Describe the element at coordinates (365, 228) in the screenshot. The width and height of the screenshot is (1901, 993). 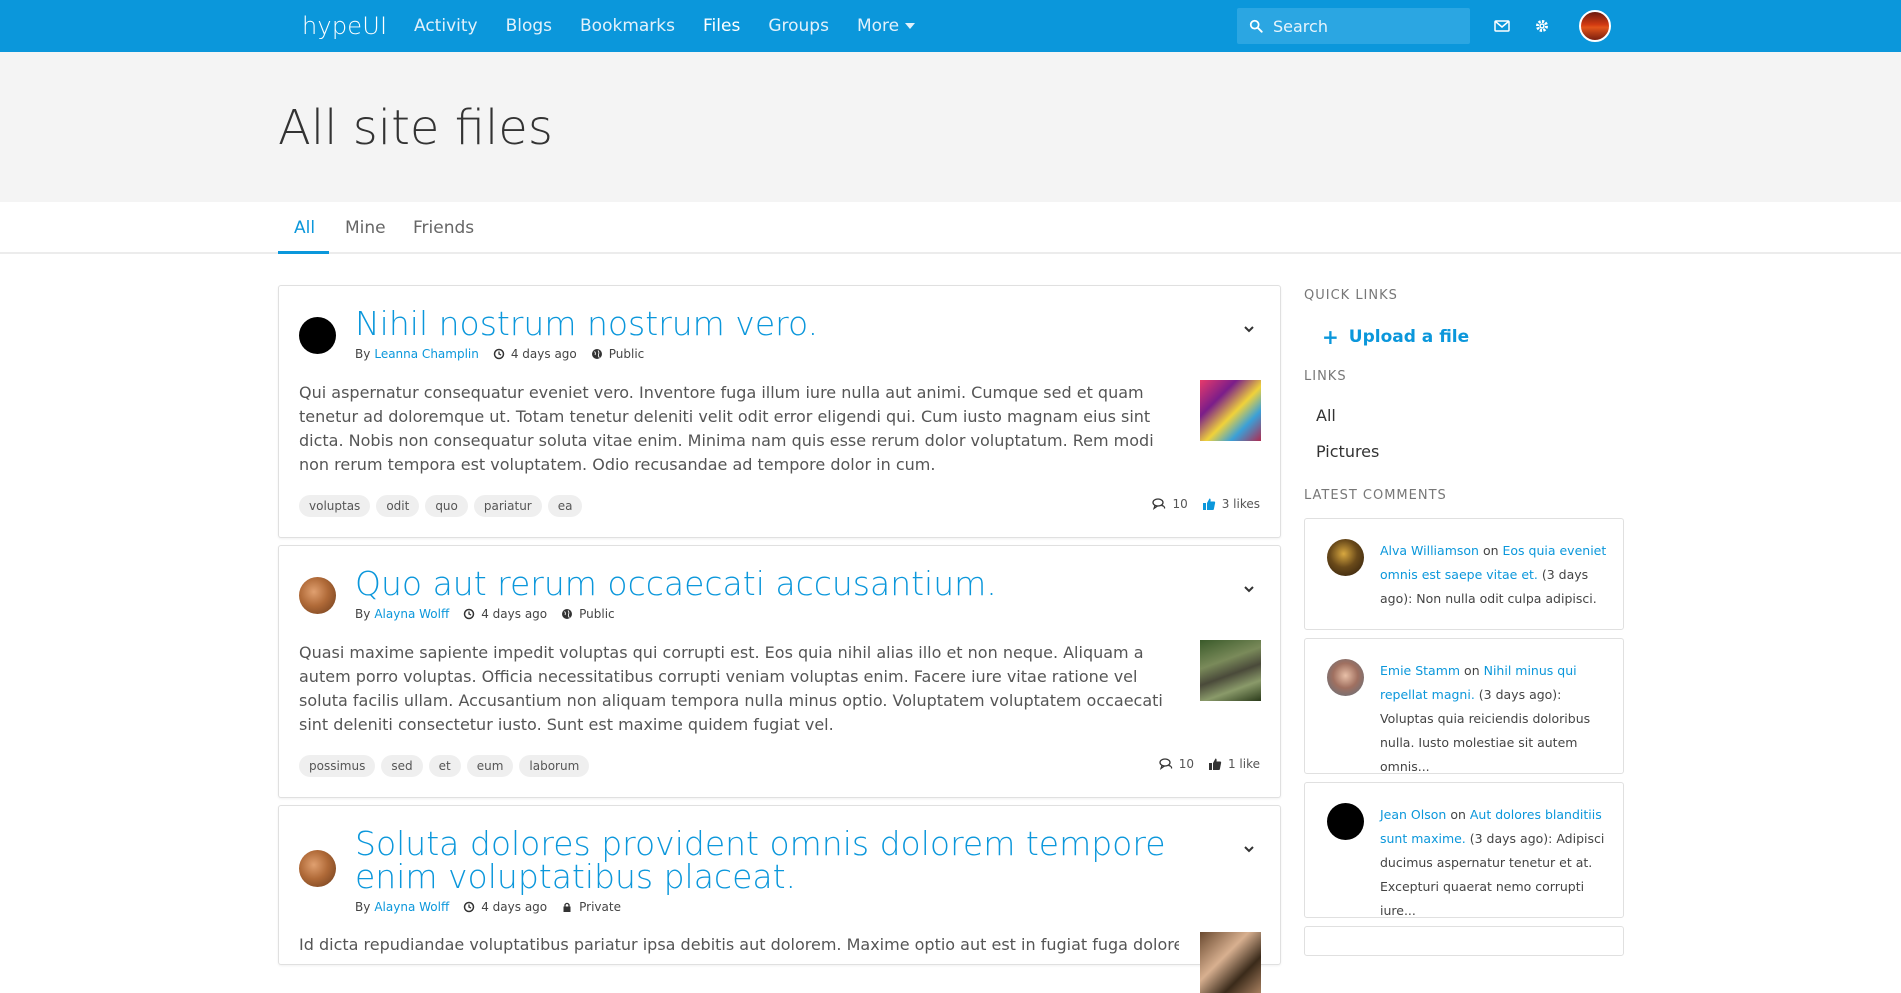
I see `tab-mine: Mine` at that location.